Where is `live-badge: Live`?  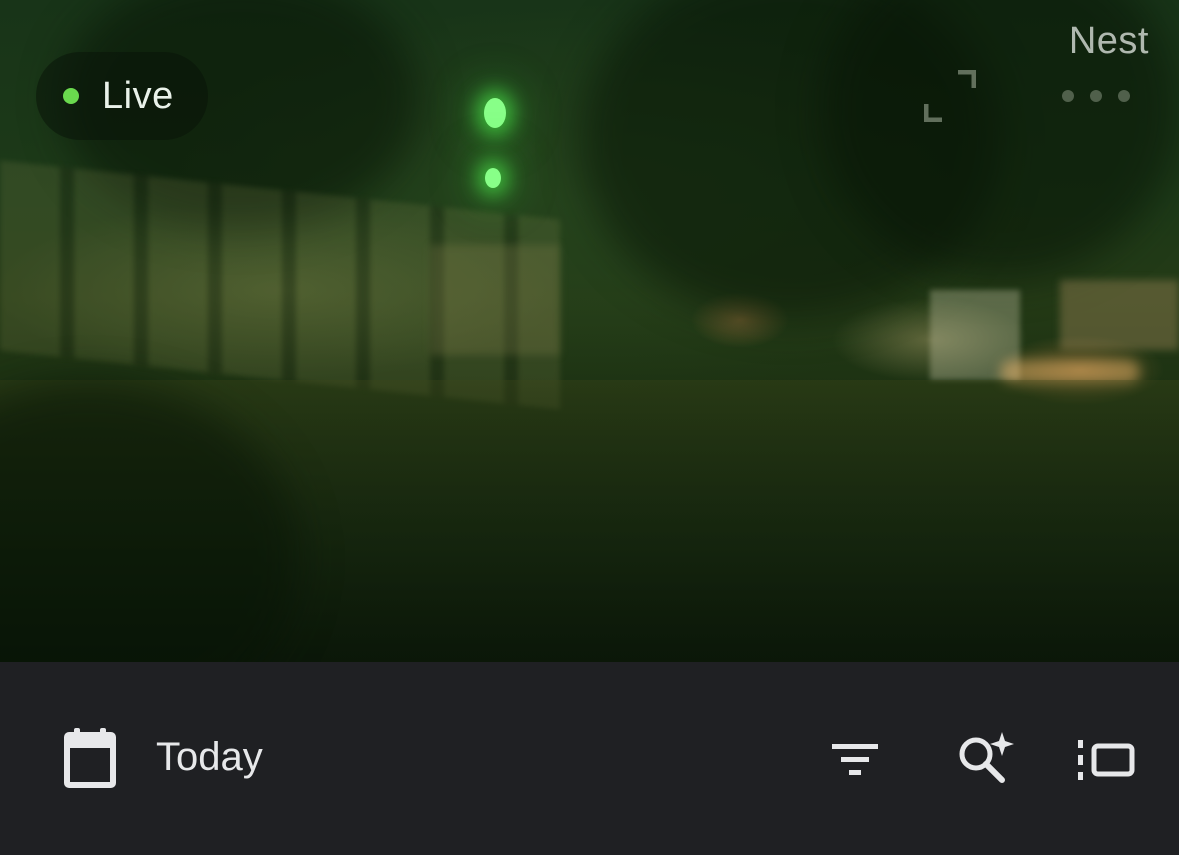
live-badge: Live is located at coordinates (122, 96).